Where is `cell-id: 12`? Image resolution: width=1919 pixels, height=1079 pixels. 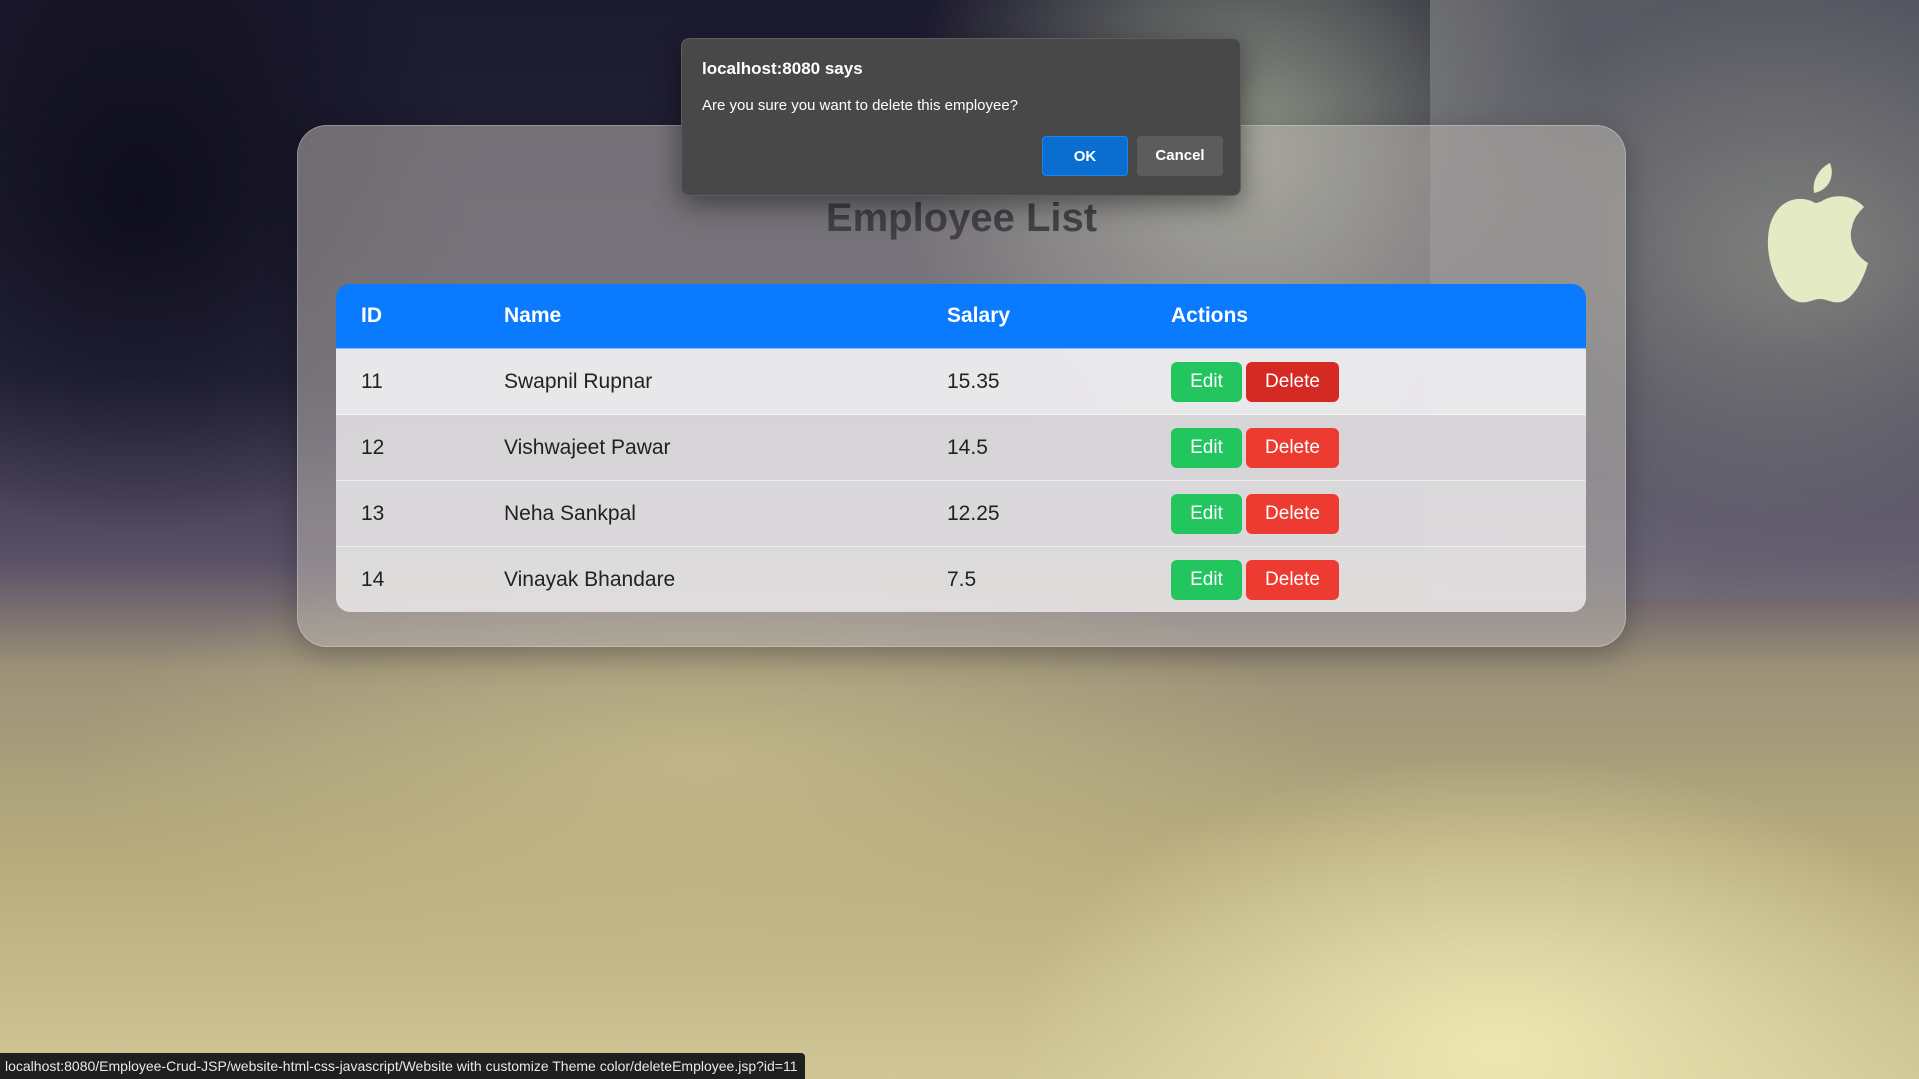
cell-id: 12 is located at coordinates (407, 447).